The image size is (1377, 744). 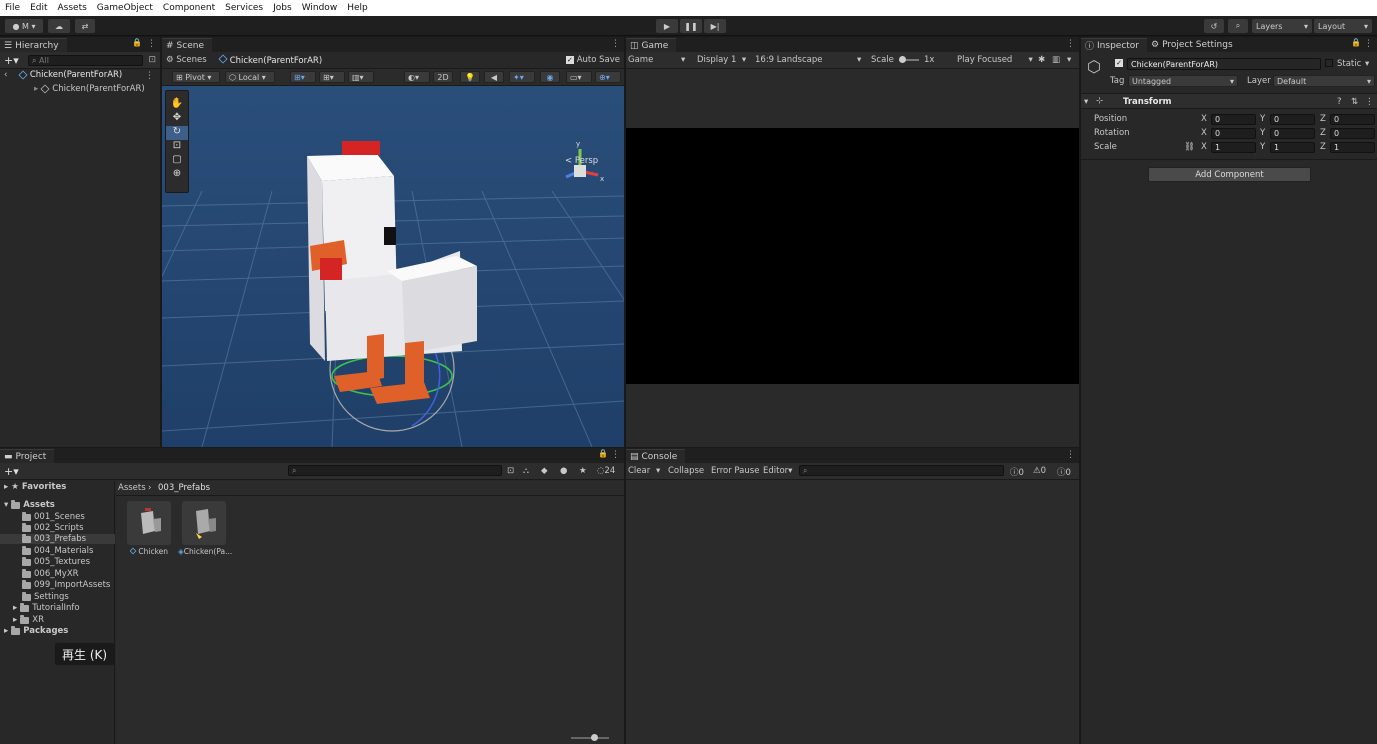 I want to click on scale-slider, so click(x=909, y=59).